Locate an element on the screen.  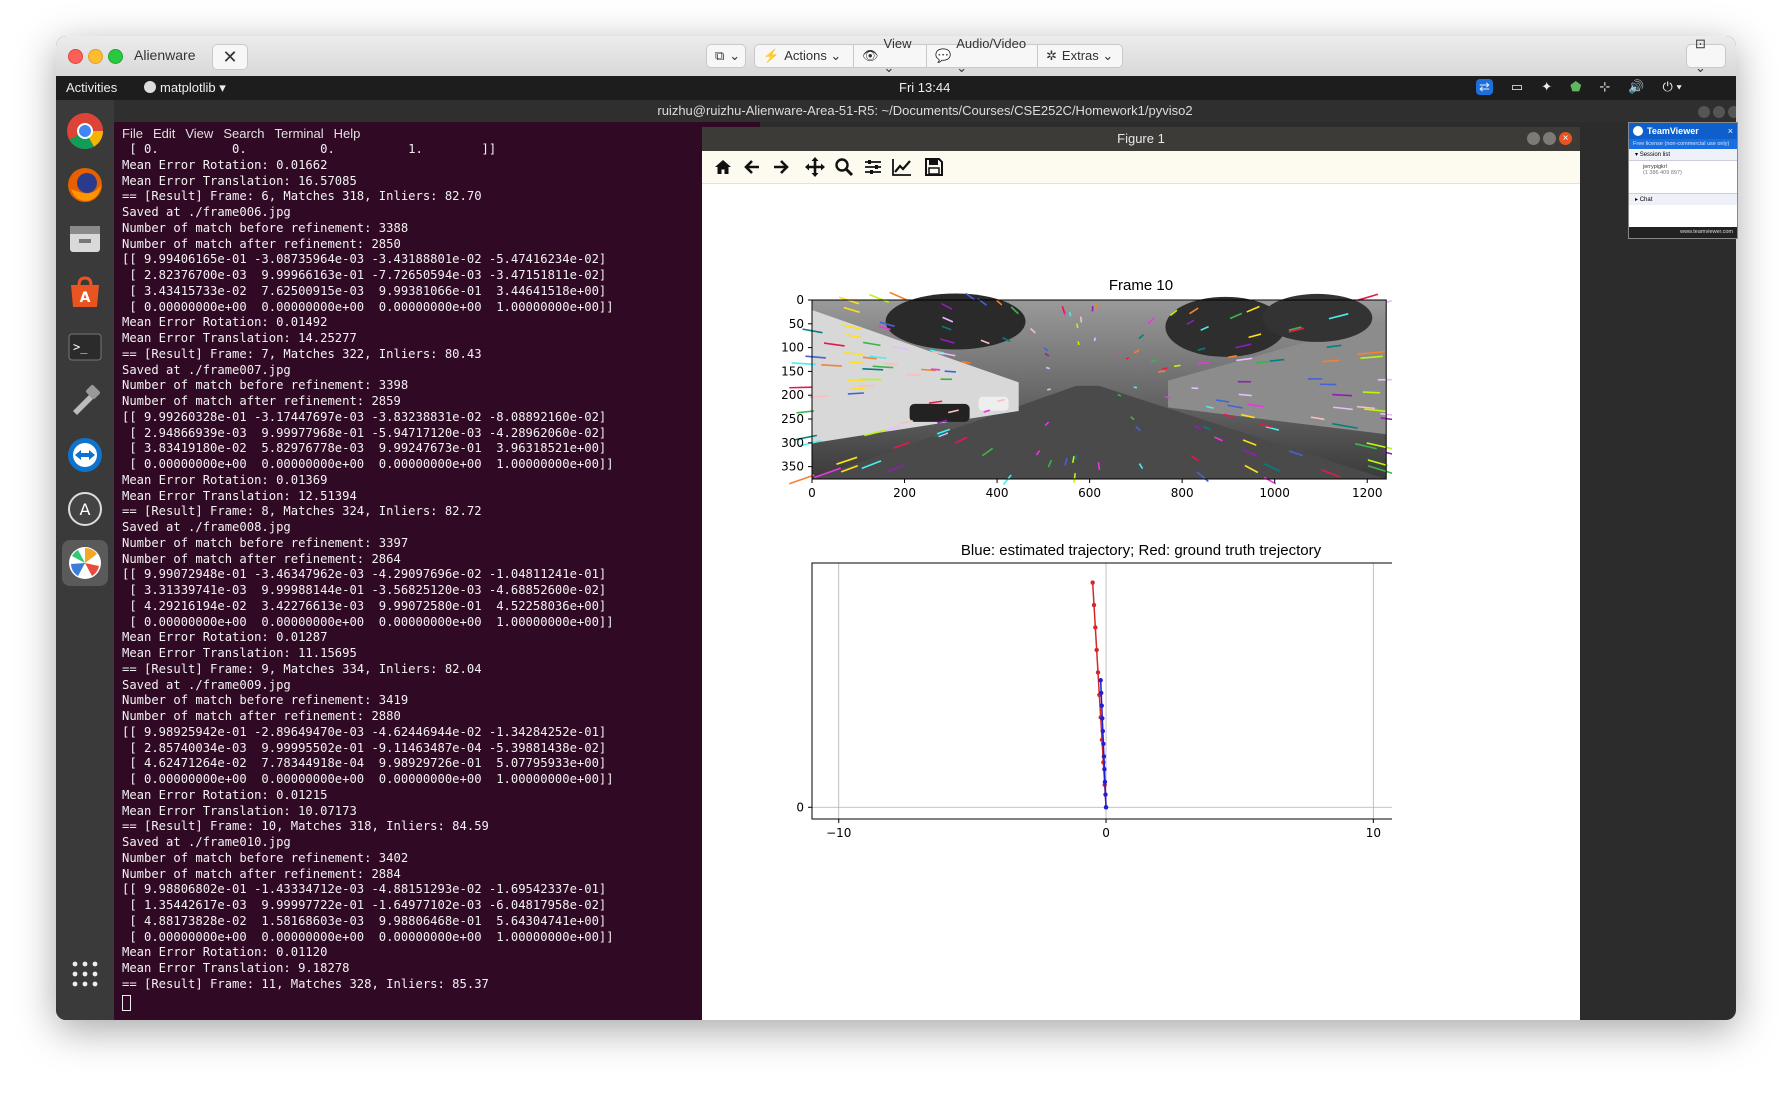
menu-edit: Edit is located at coordinates (164, 133).